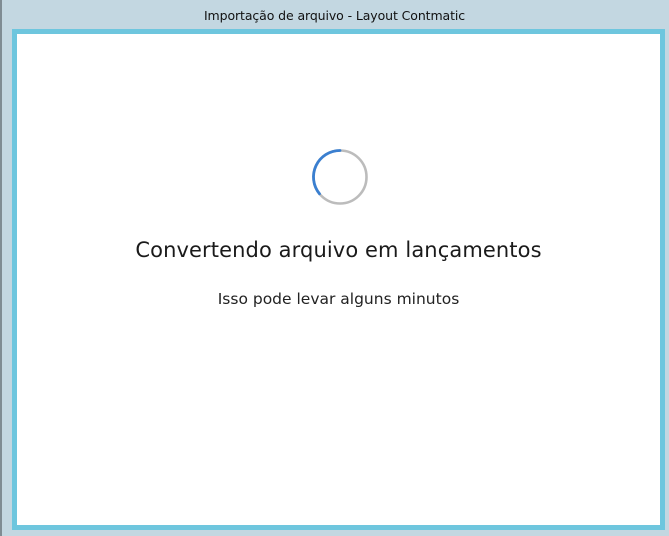 The width and height of the screenshot is (669, 536). Describe the element at coordinates (338, 250) in the screenshot. I see `loading-headline: Convertendo arquivo em lançamentos` at that location.